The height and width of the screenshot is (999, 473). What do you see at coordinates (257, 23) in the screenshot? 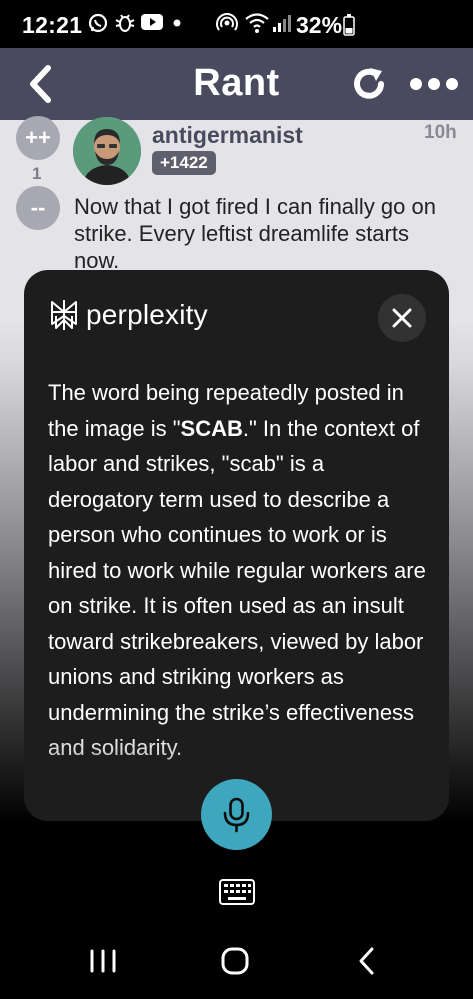
I see `wifi-icon` at bounding box center [257, 23].